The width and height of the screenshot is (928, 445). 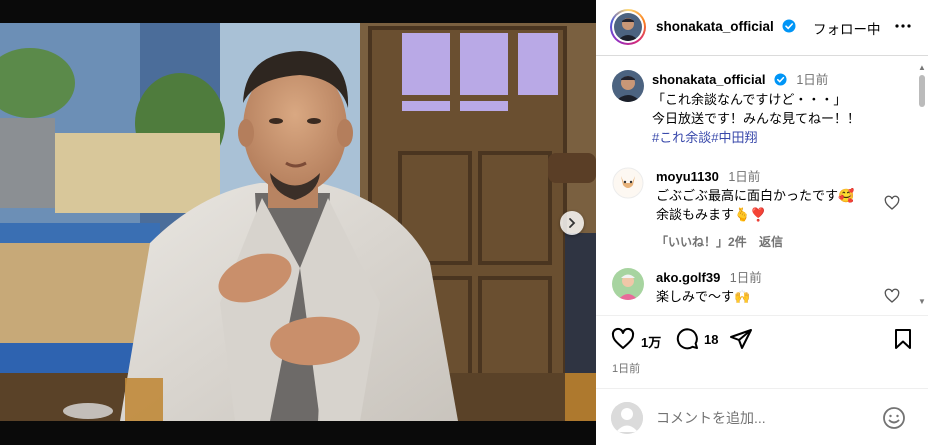 What do you see at coordinates (847, 28) in the screenshot?
I see `following-button: フォロー中` at bounding box center [847, 28].